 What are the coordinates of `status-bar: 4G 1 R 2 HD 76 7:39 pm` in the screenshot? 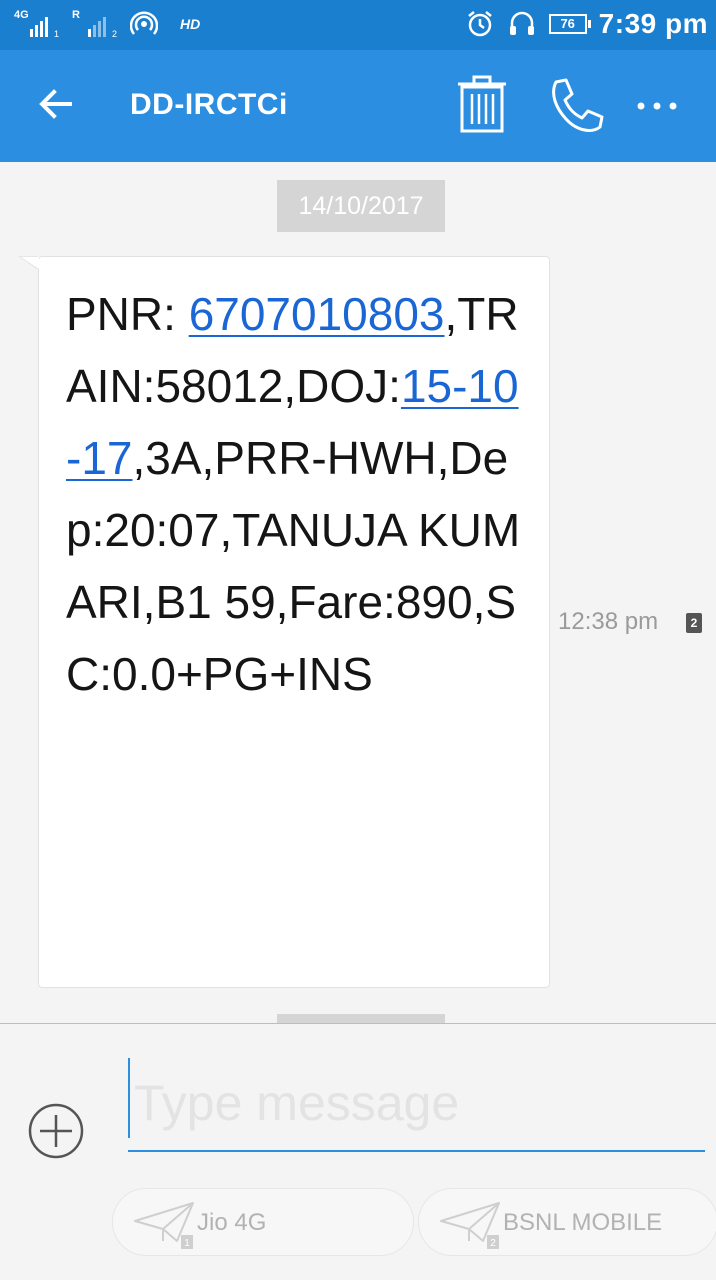 It's located at (358, 25).